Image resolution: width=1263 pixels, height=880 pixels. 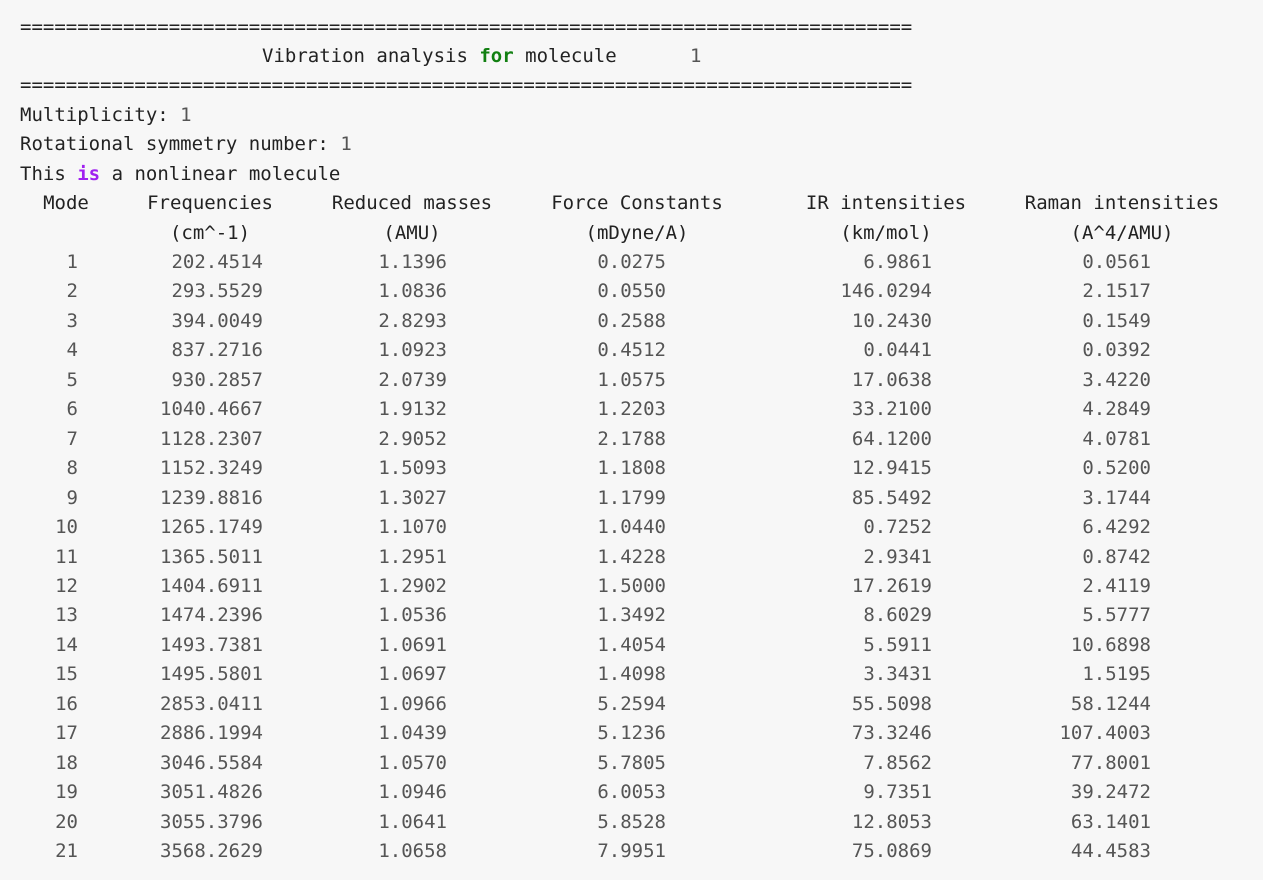 I want to click on column-unit-raman-intensity: (A^4/AMU), so click(x=1122, y=233).